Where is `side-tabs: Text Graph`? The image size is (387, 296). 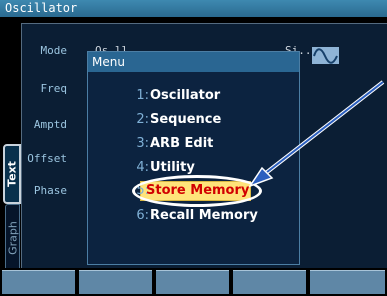 side-tabs: Text Graph is located at coordinates (12, 208).